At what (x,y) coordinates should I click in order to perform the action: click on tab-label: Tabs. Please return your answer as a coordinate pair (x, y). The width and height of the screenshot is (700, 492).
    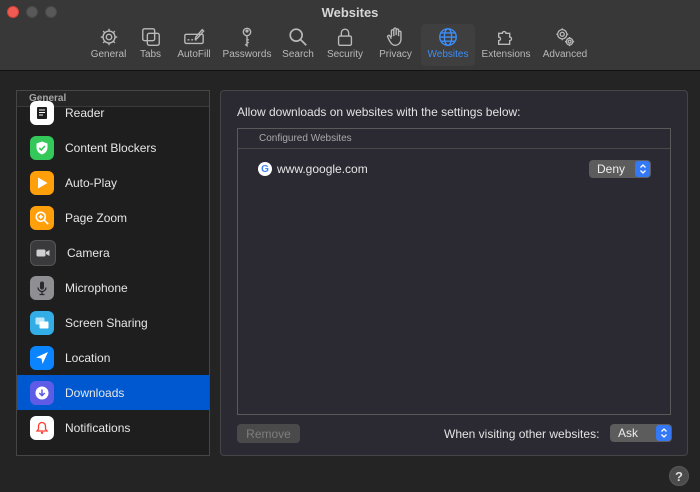
    Looking at the image, I should click on (150, 54).